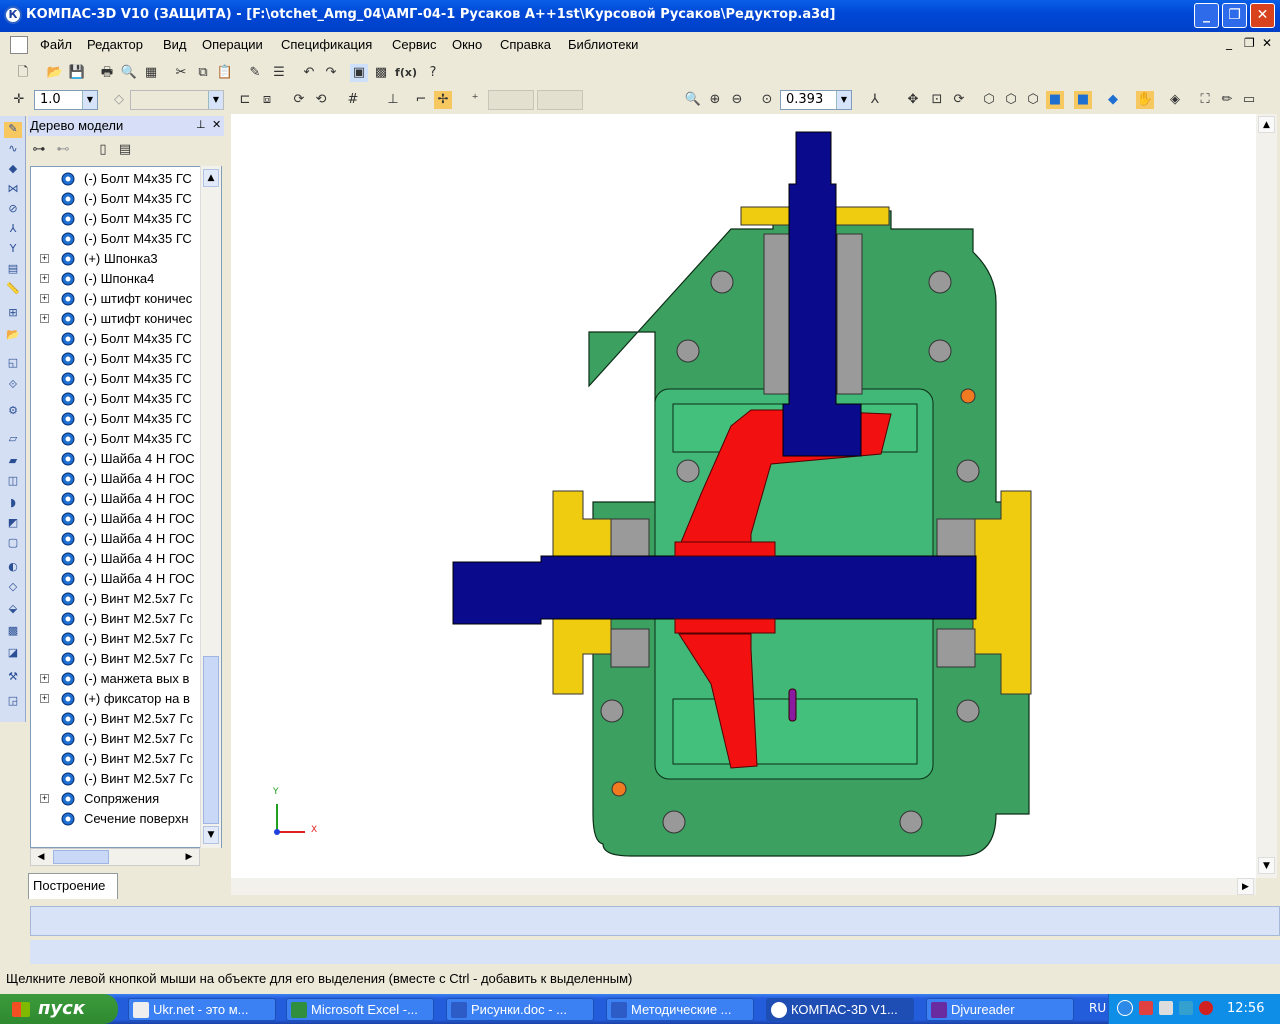 The image size is (1280, 1024). What do you see at coordinates (216, 125) in the screenshot?
I see `panel-close-icon: ✕` at bounding box center [216, 125].